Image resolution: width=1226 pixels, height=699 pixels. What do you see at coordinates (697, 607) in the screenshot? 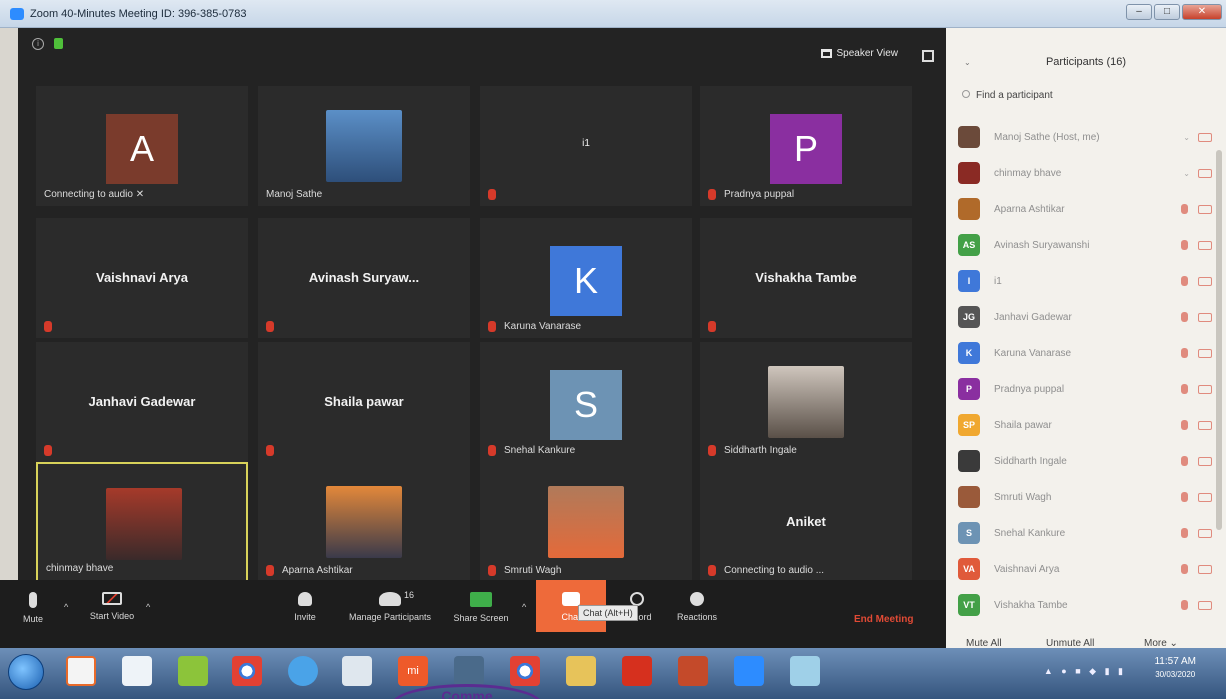
I see `reactions-button: Reactions` at bounding box center [697, 607].